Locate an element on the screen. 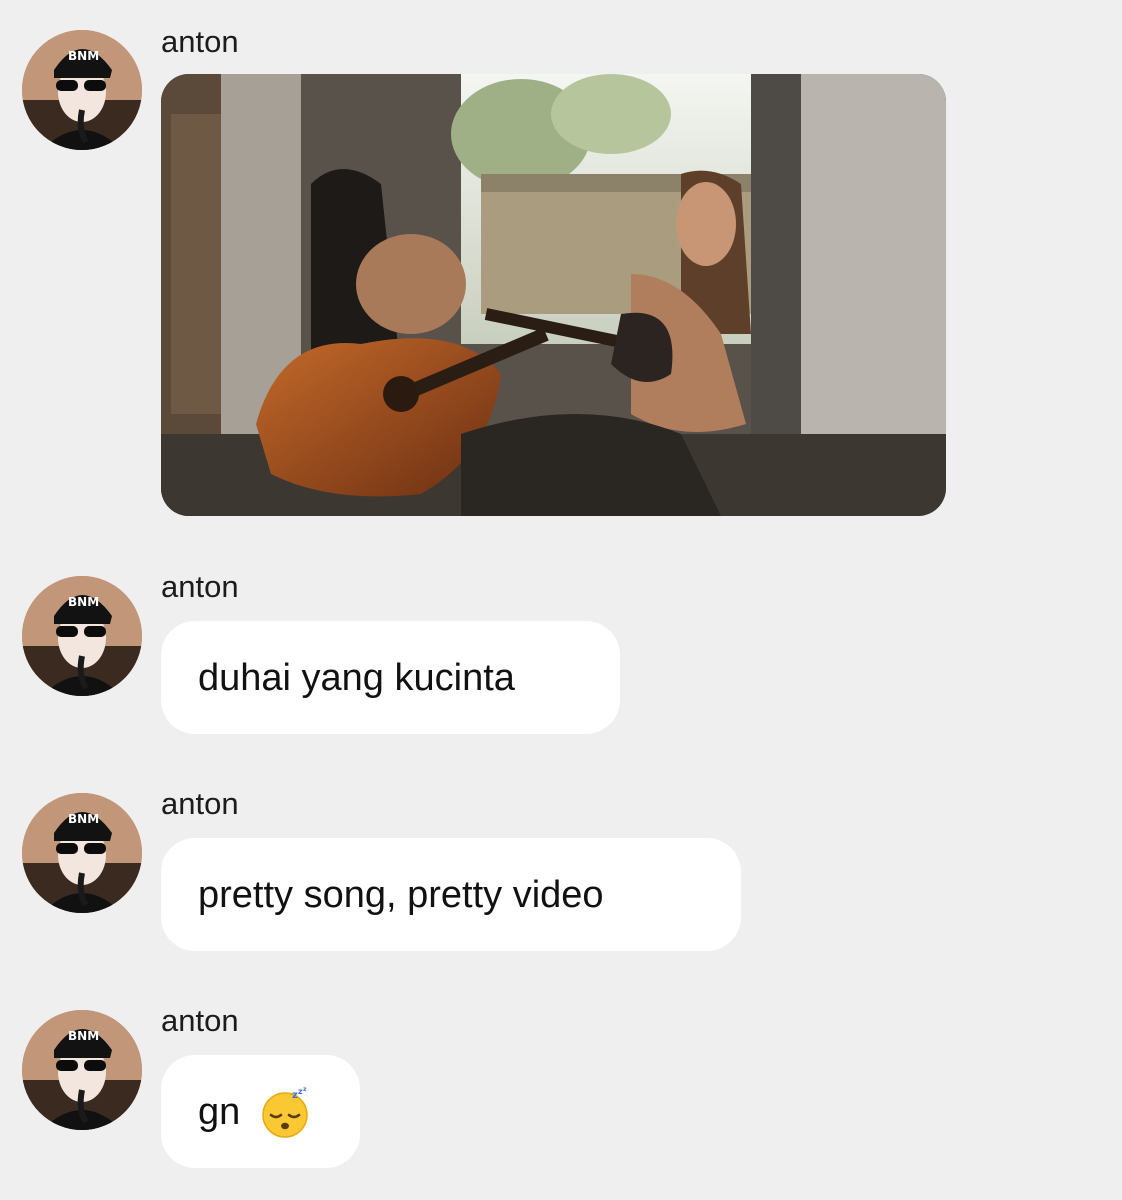  message-text: duhai yang kucinta is located at coordinates (356, 677).